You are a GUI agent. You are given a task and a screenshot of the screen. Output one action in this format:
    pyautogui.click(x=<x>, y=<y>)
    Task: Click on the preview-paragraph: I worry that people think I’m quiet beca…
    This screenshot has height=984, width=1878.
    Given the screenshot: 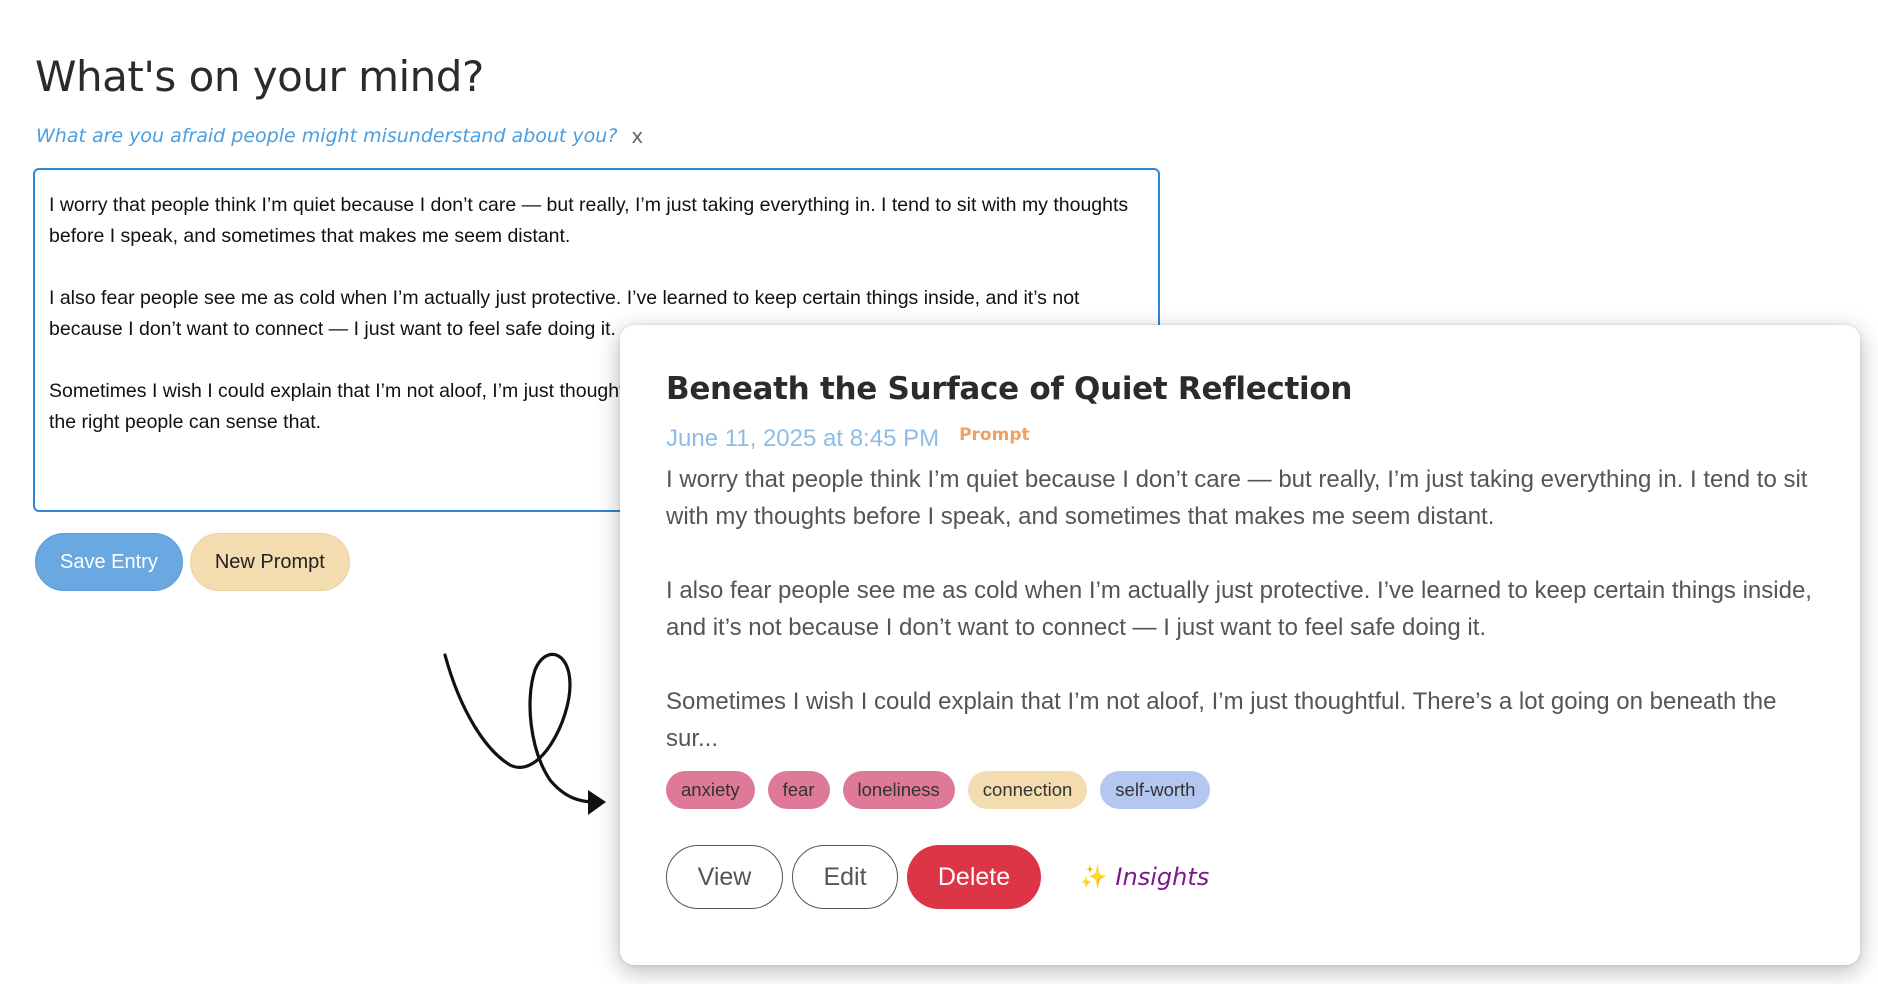 What is the action you would take?
    pyautogui.click(x=1237, y=498)
    